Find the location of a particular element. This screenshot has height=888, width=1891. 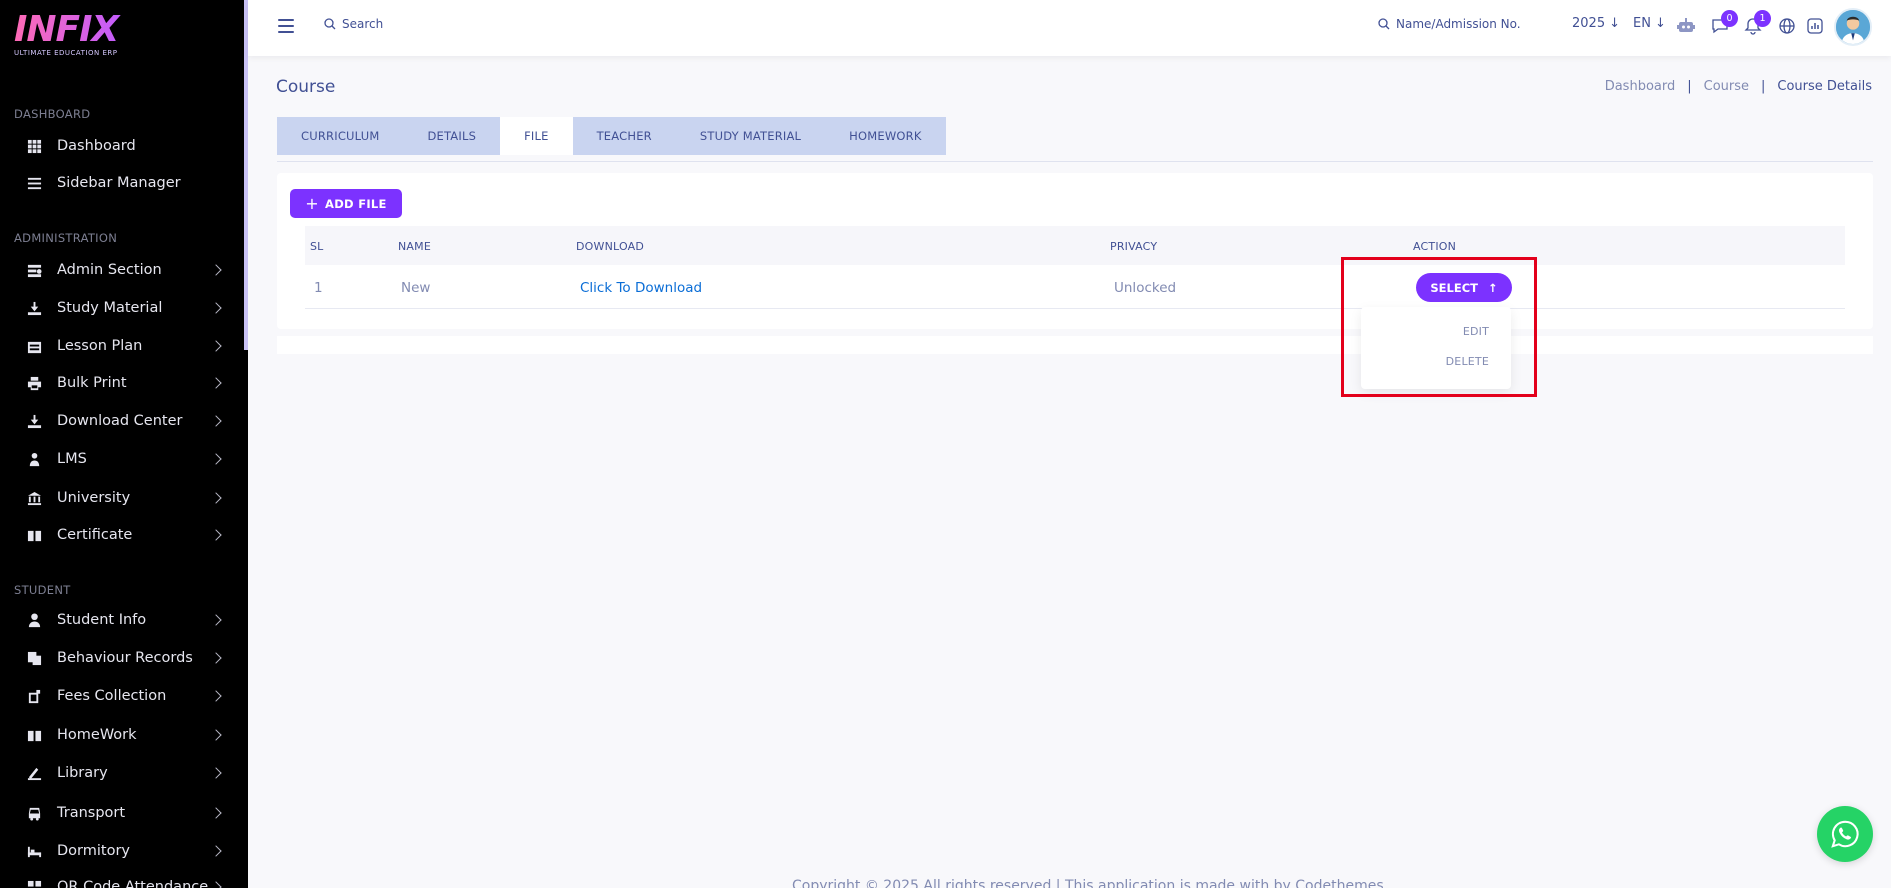

add-file-button: + ADD FILE is located at coordinates (346, 203).